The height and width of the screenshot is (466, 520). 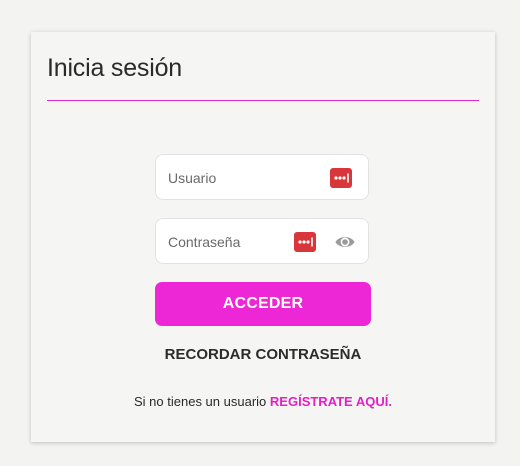 I want to click on password-input, so click(x=233, y=242).